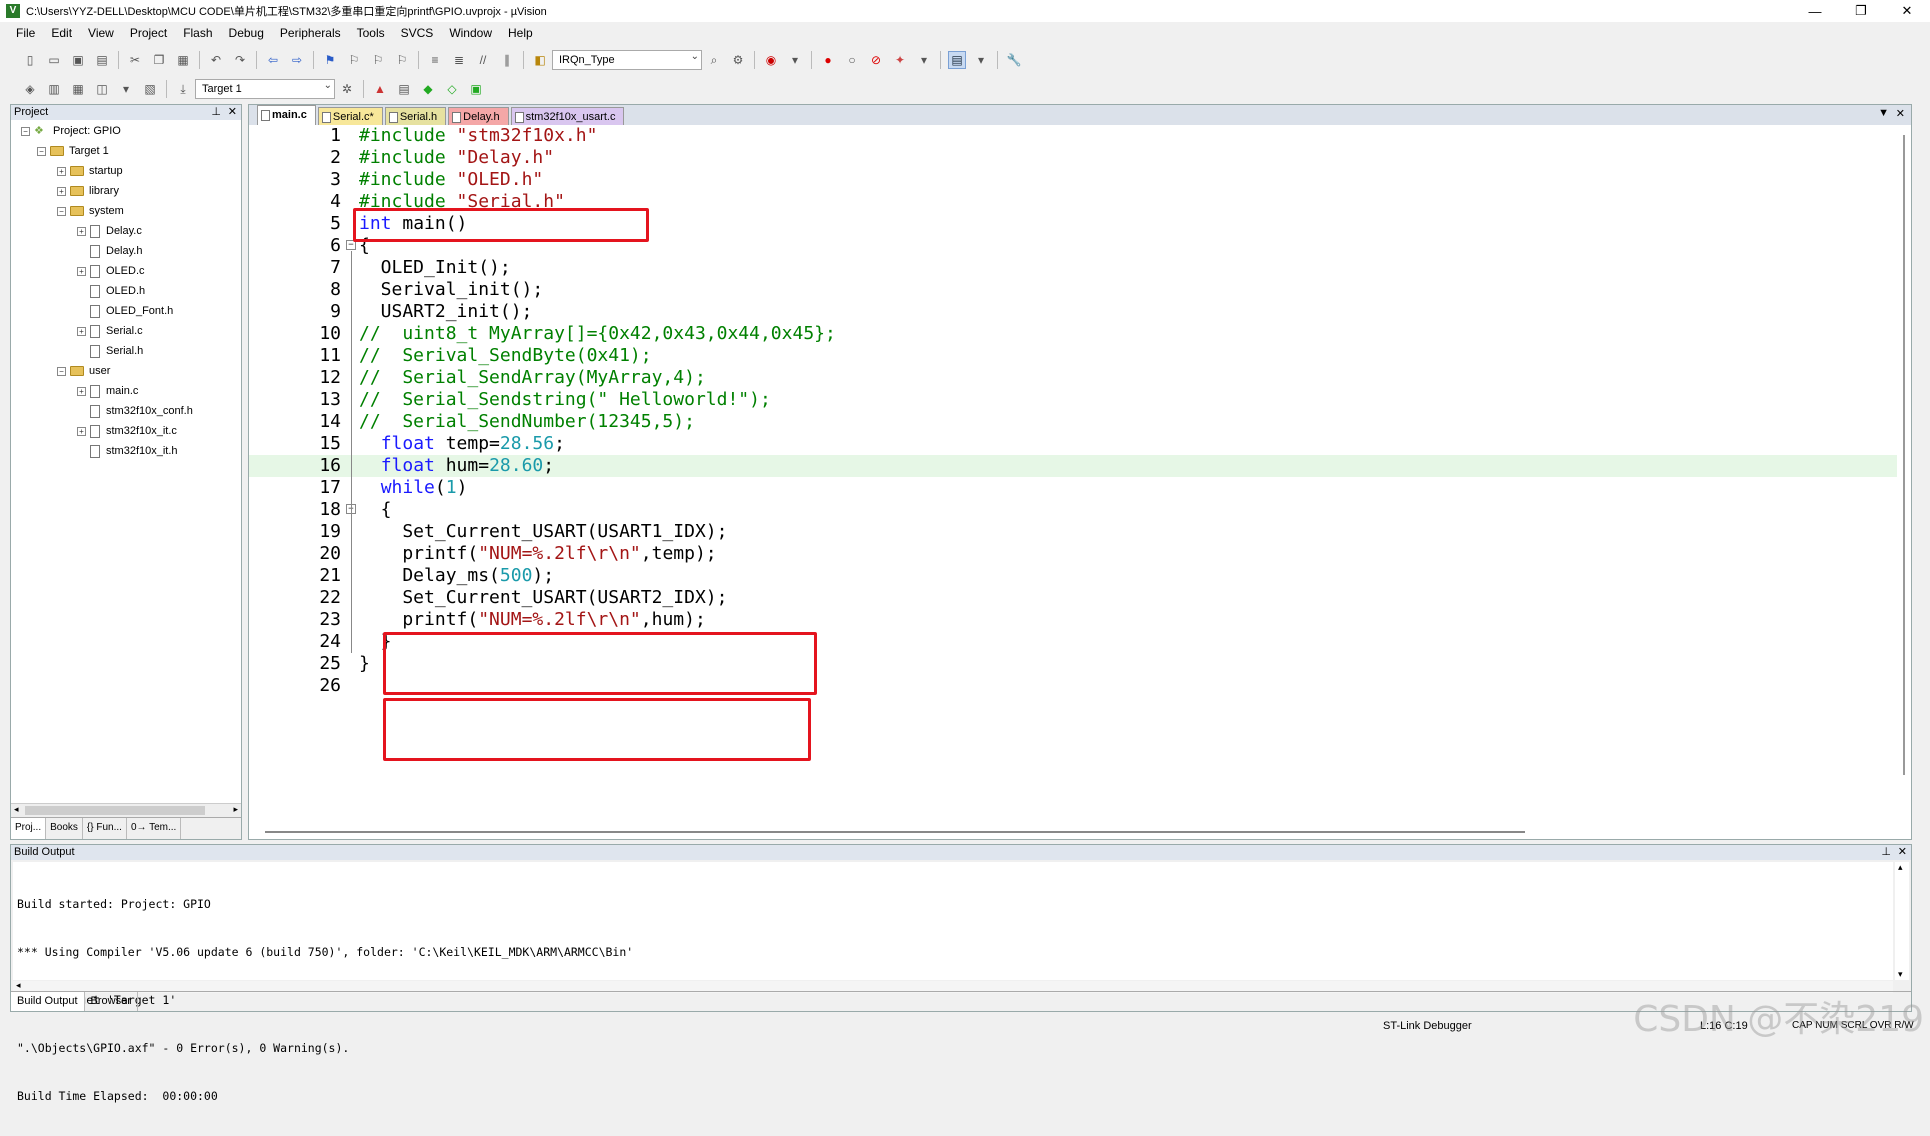 This screenshot has height=1136, width=1930. What do you see at coordinates (417, 33) in the screenshot?
I see `menu-svcs: SVCS` at bounding box center [417, 33].